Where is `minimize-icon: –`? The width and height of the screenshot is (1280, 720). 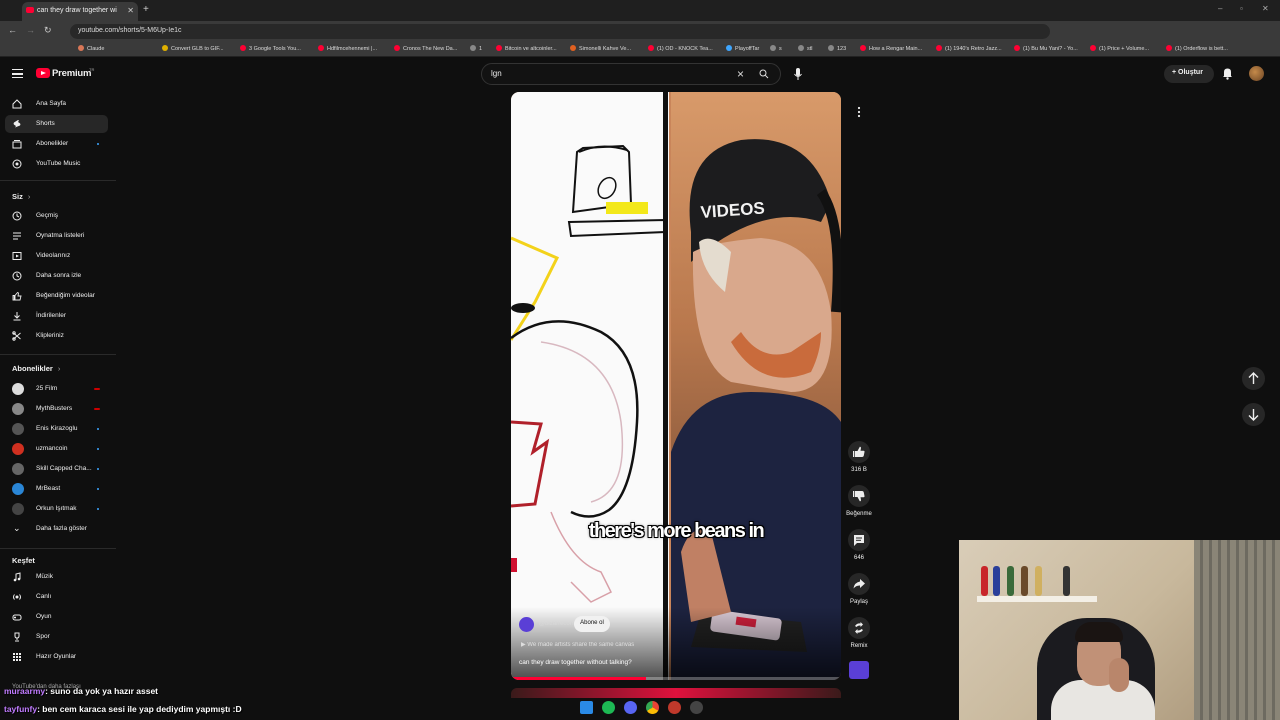 minimize-icon: – is located at coordinates (1220, 8).